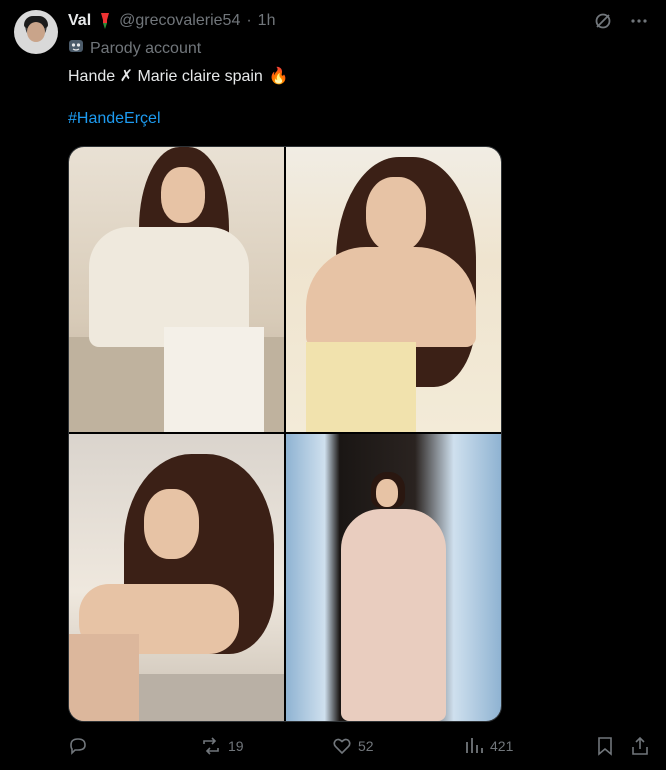  I want to click on parody-text: Parody account, so click(146, 48).